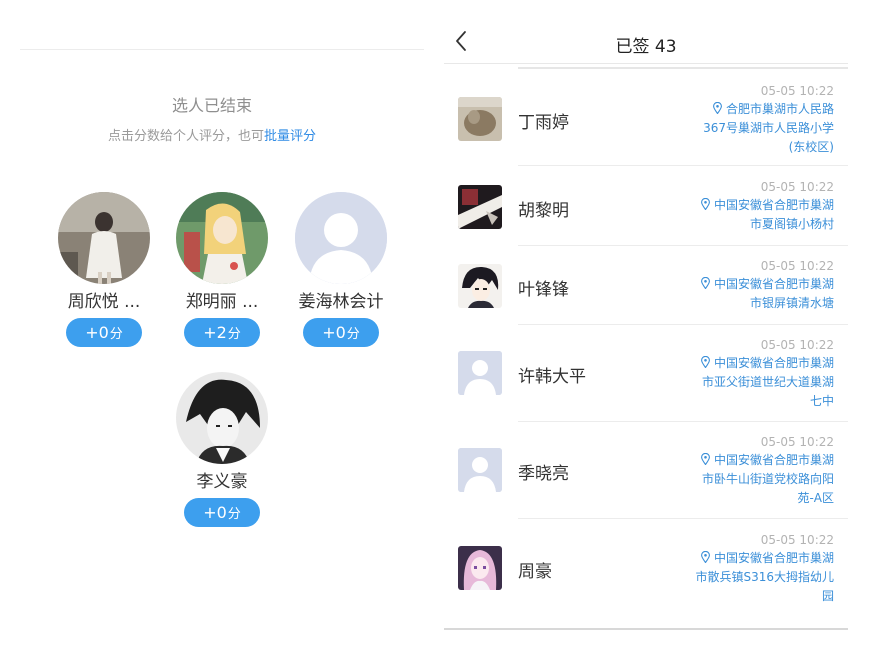 The image size is (869, 651). What do you see at coordinates (767, 382) in the screenshot?
I see `location-line: 市亚父街道世纪大道巢湖` at bounding box center [767, 382].